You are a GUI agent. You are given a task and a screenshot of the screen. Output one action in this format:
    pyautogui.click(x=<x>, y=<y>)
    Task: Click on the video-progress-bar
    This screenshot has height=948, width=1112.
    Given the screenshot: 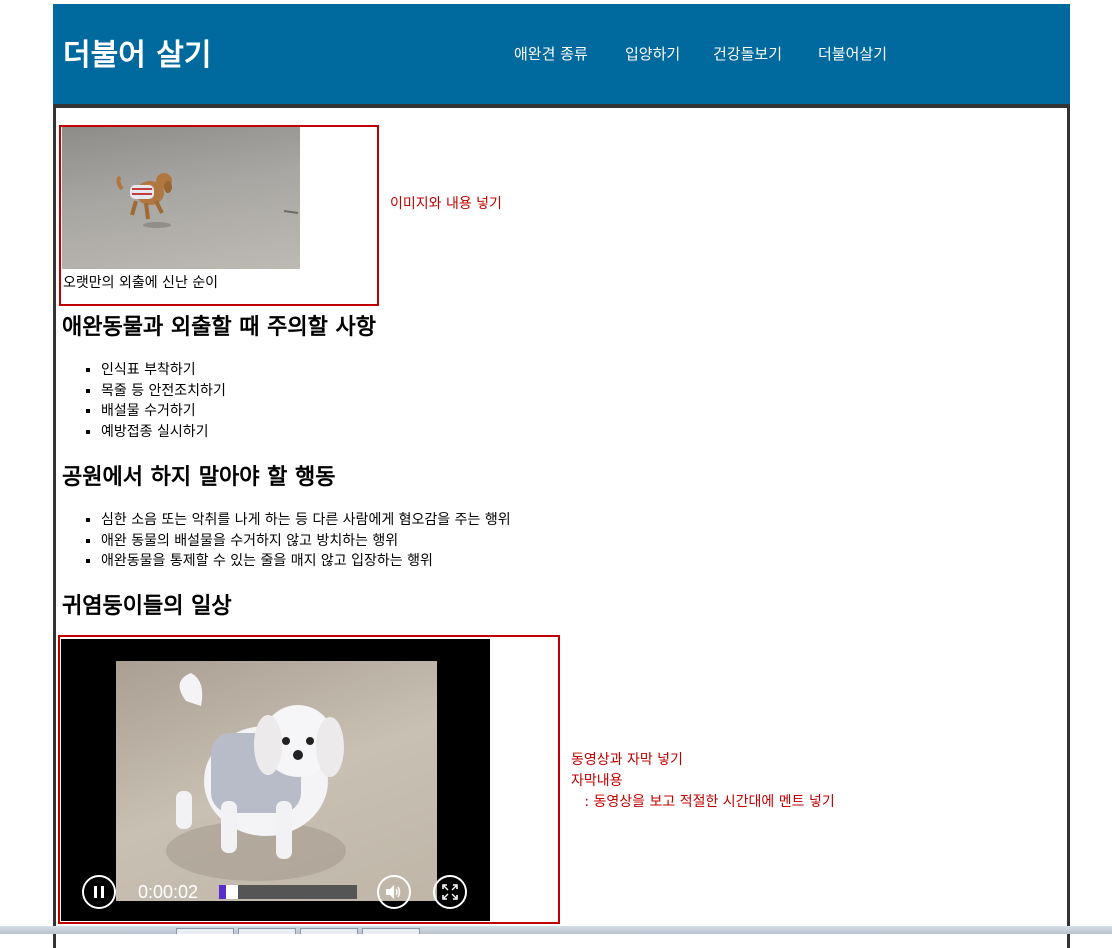 What is the action you would take?
    pyautogui.click(x=288, y=892)
    